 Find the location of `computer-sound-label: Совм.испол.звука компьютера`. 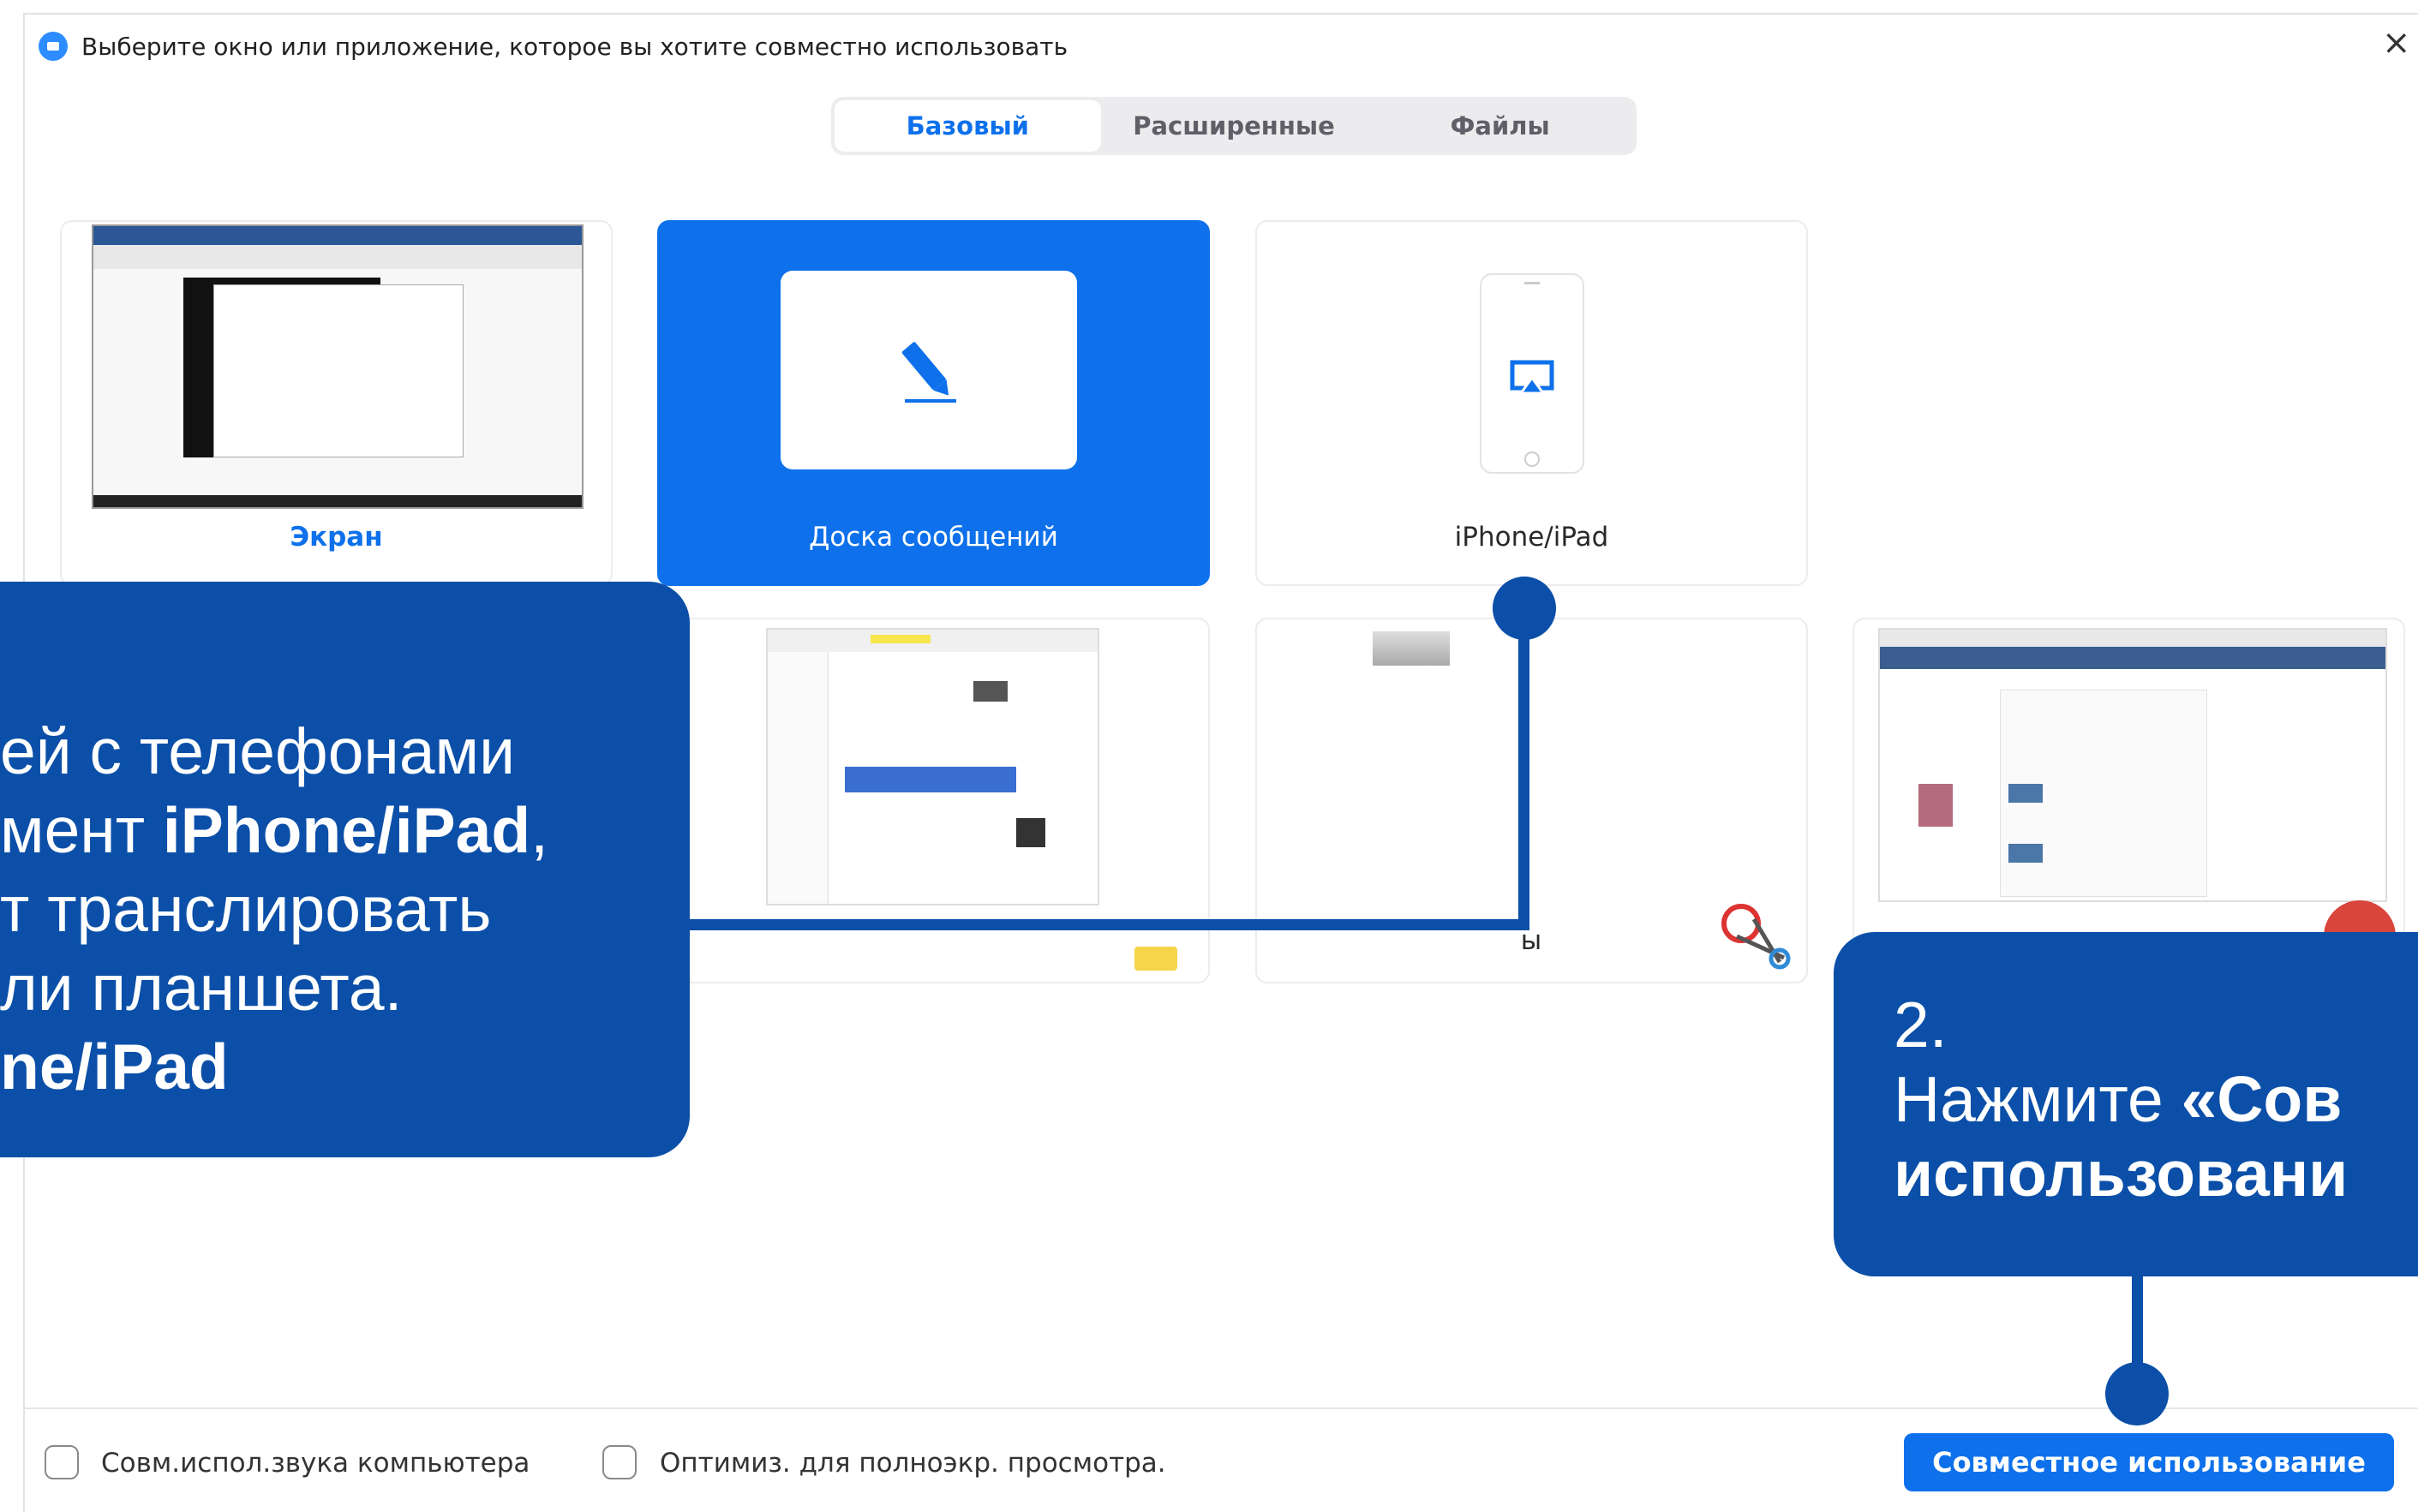

computer-sound-label: Совм.испол.звука компьютера is located at coordinates (316, 1464).